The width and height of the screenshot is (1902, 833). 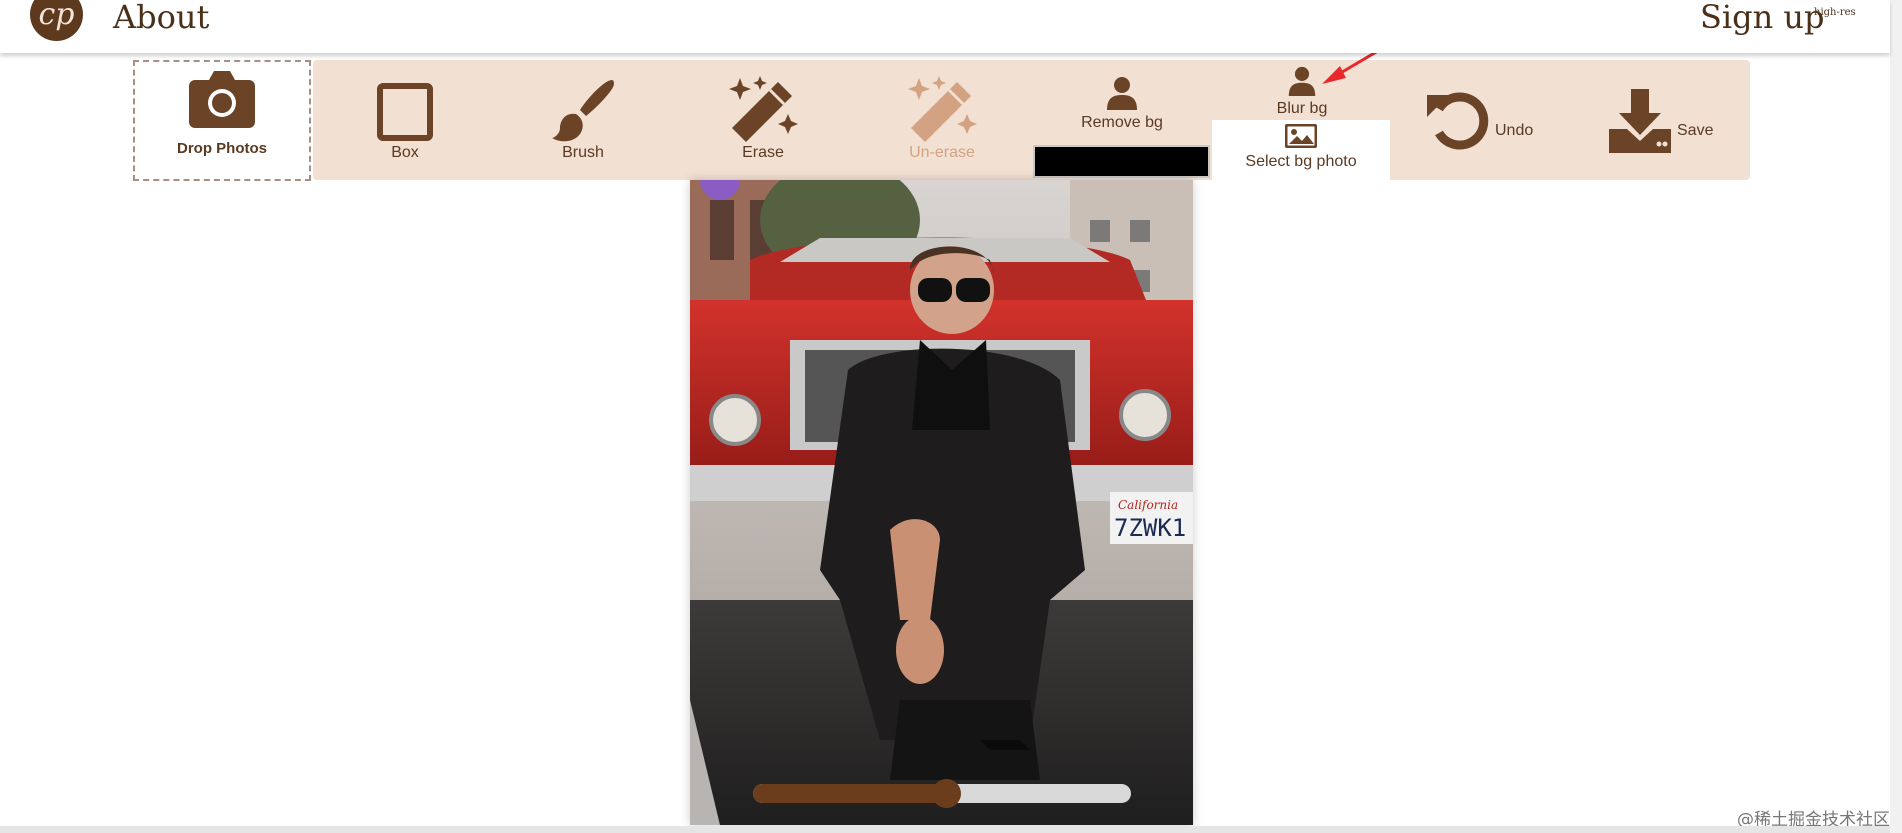 What do you see at coordinates (222, 148) in the screenshot?
I see `drop-photos-label: Drop Photos` at bounding box center [222, 148].